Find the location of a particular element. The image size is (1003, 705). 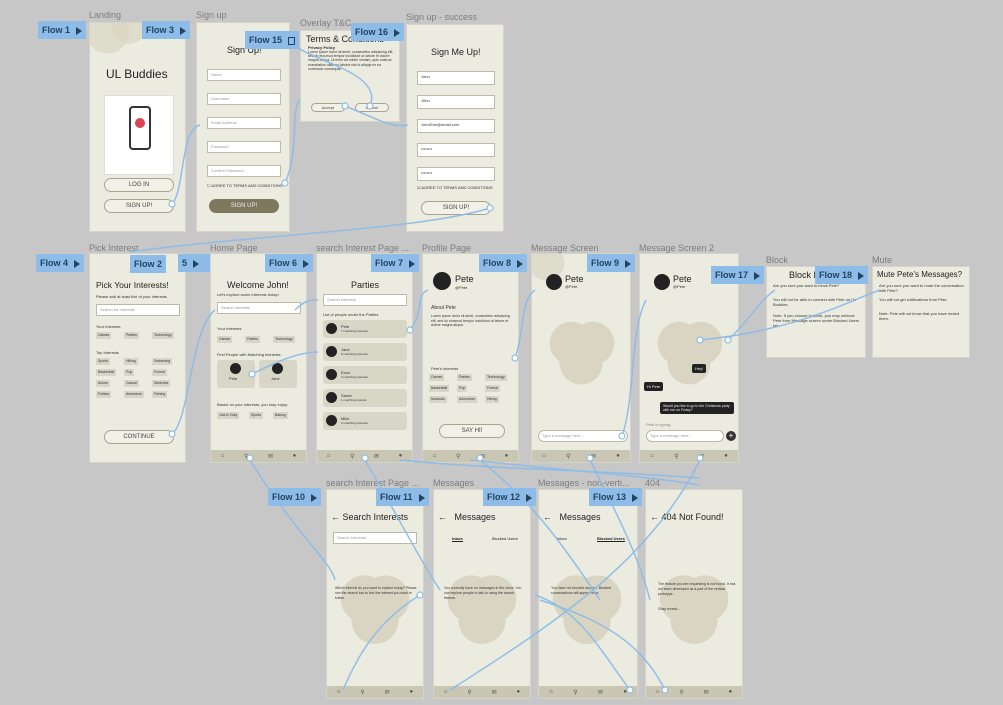

suggest-chip: Sports is located at coordinates (256, 415).